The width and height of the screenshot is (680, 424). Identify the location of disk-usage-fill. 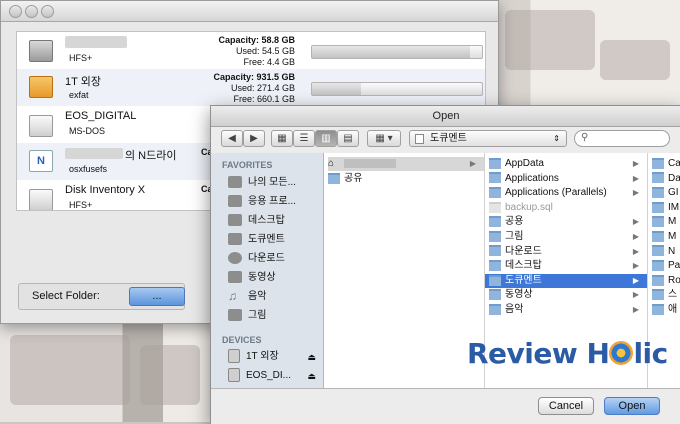
(337, 89).